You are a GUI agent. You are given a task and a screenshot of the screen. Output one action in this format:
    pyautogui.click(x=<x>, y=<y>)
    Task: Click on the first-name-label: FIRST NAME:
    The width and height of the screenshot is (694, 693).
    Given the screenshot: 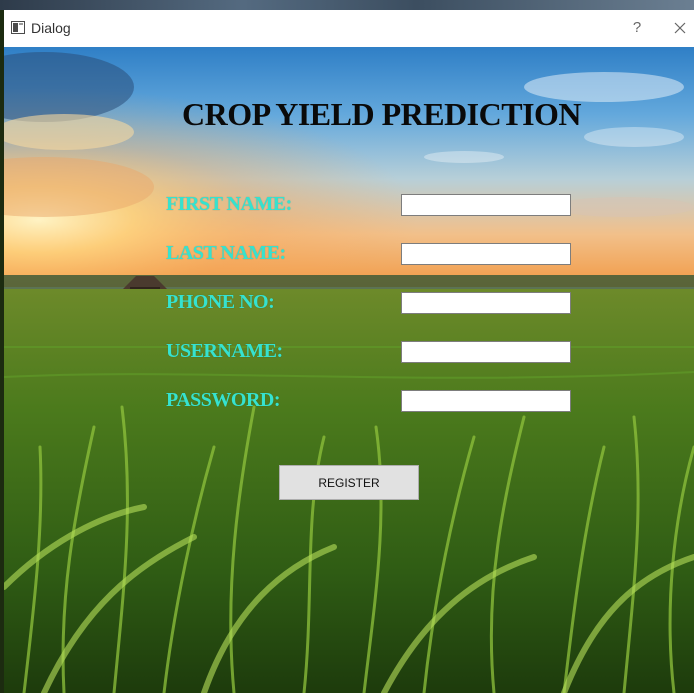 What is the action you would take?
    pyautogui.click(x=229, y=204)
    